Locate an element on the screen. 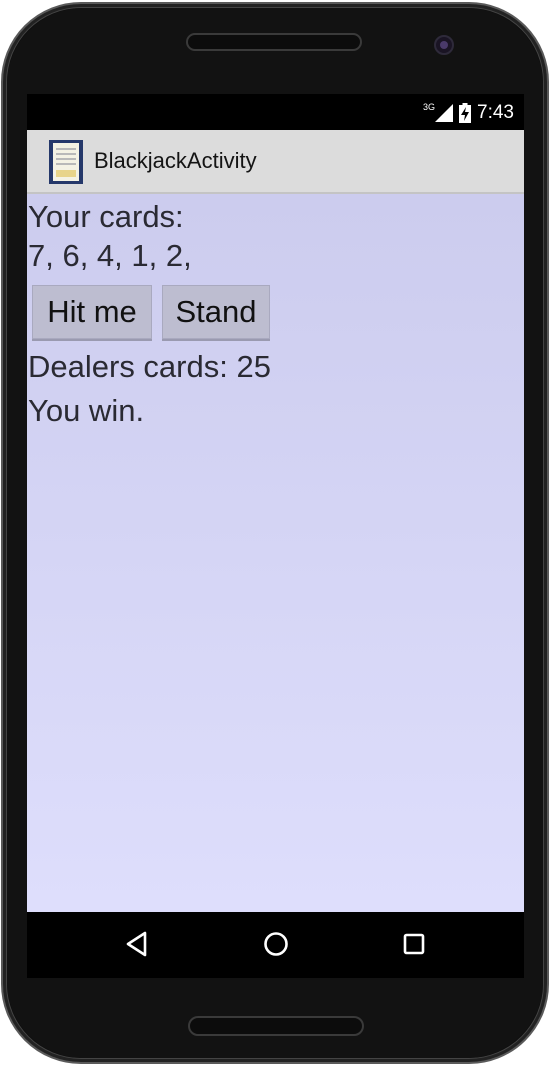 The height and width of the screenshot is (1065, 552). home-circle-icon is located at coordinates (276, 944).